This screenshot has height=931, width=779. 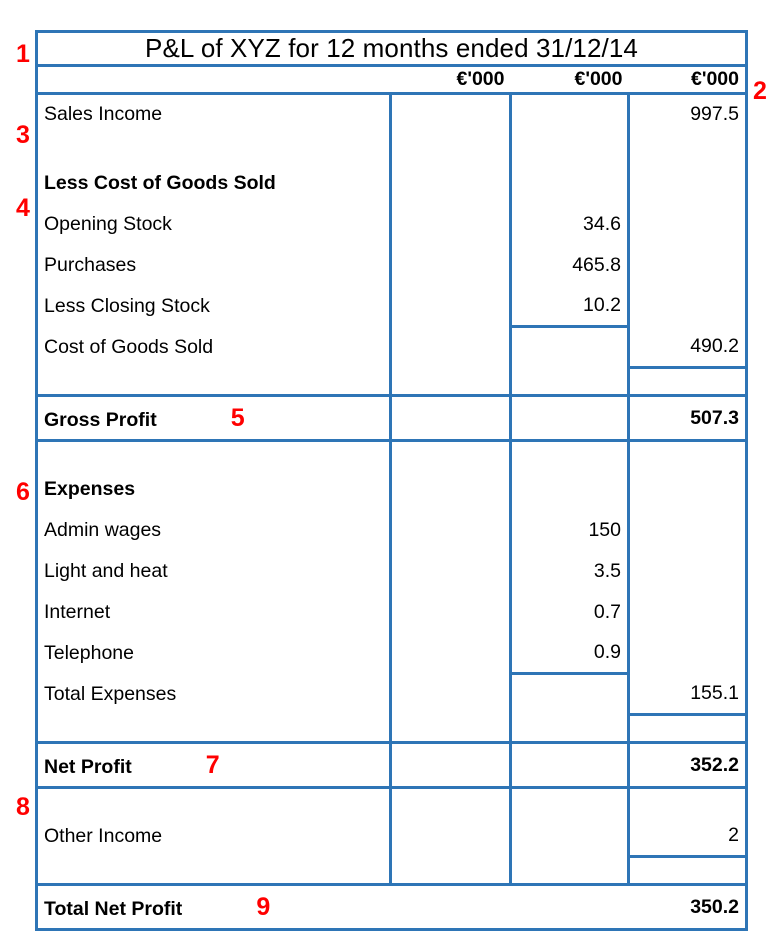 What do you see at coordinates (391, 114) in the screenshot?
I see `row-sales-income: Sales Income 997.5` at bounding box center [391, 114].